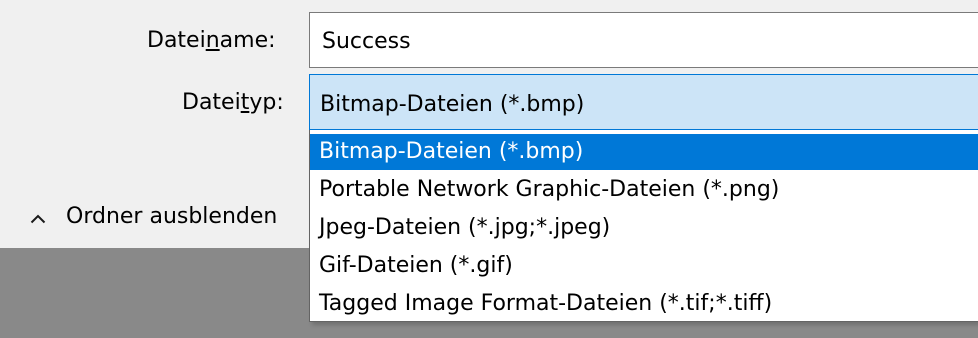 Image resolution: width=978 pixels, height=338 pixels. What do you see at coordinates (644, 152) in the screenshot?
I see `filetype-option-bmp: Bitmap-Dateien (*.bmp)` at bounding box center [644, 152].